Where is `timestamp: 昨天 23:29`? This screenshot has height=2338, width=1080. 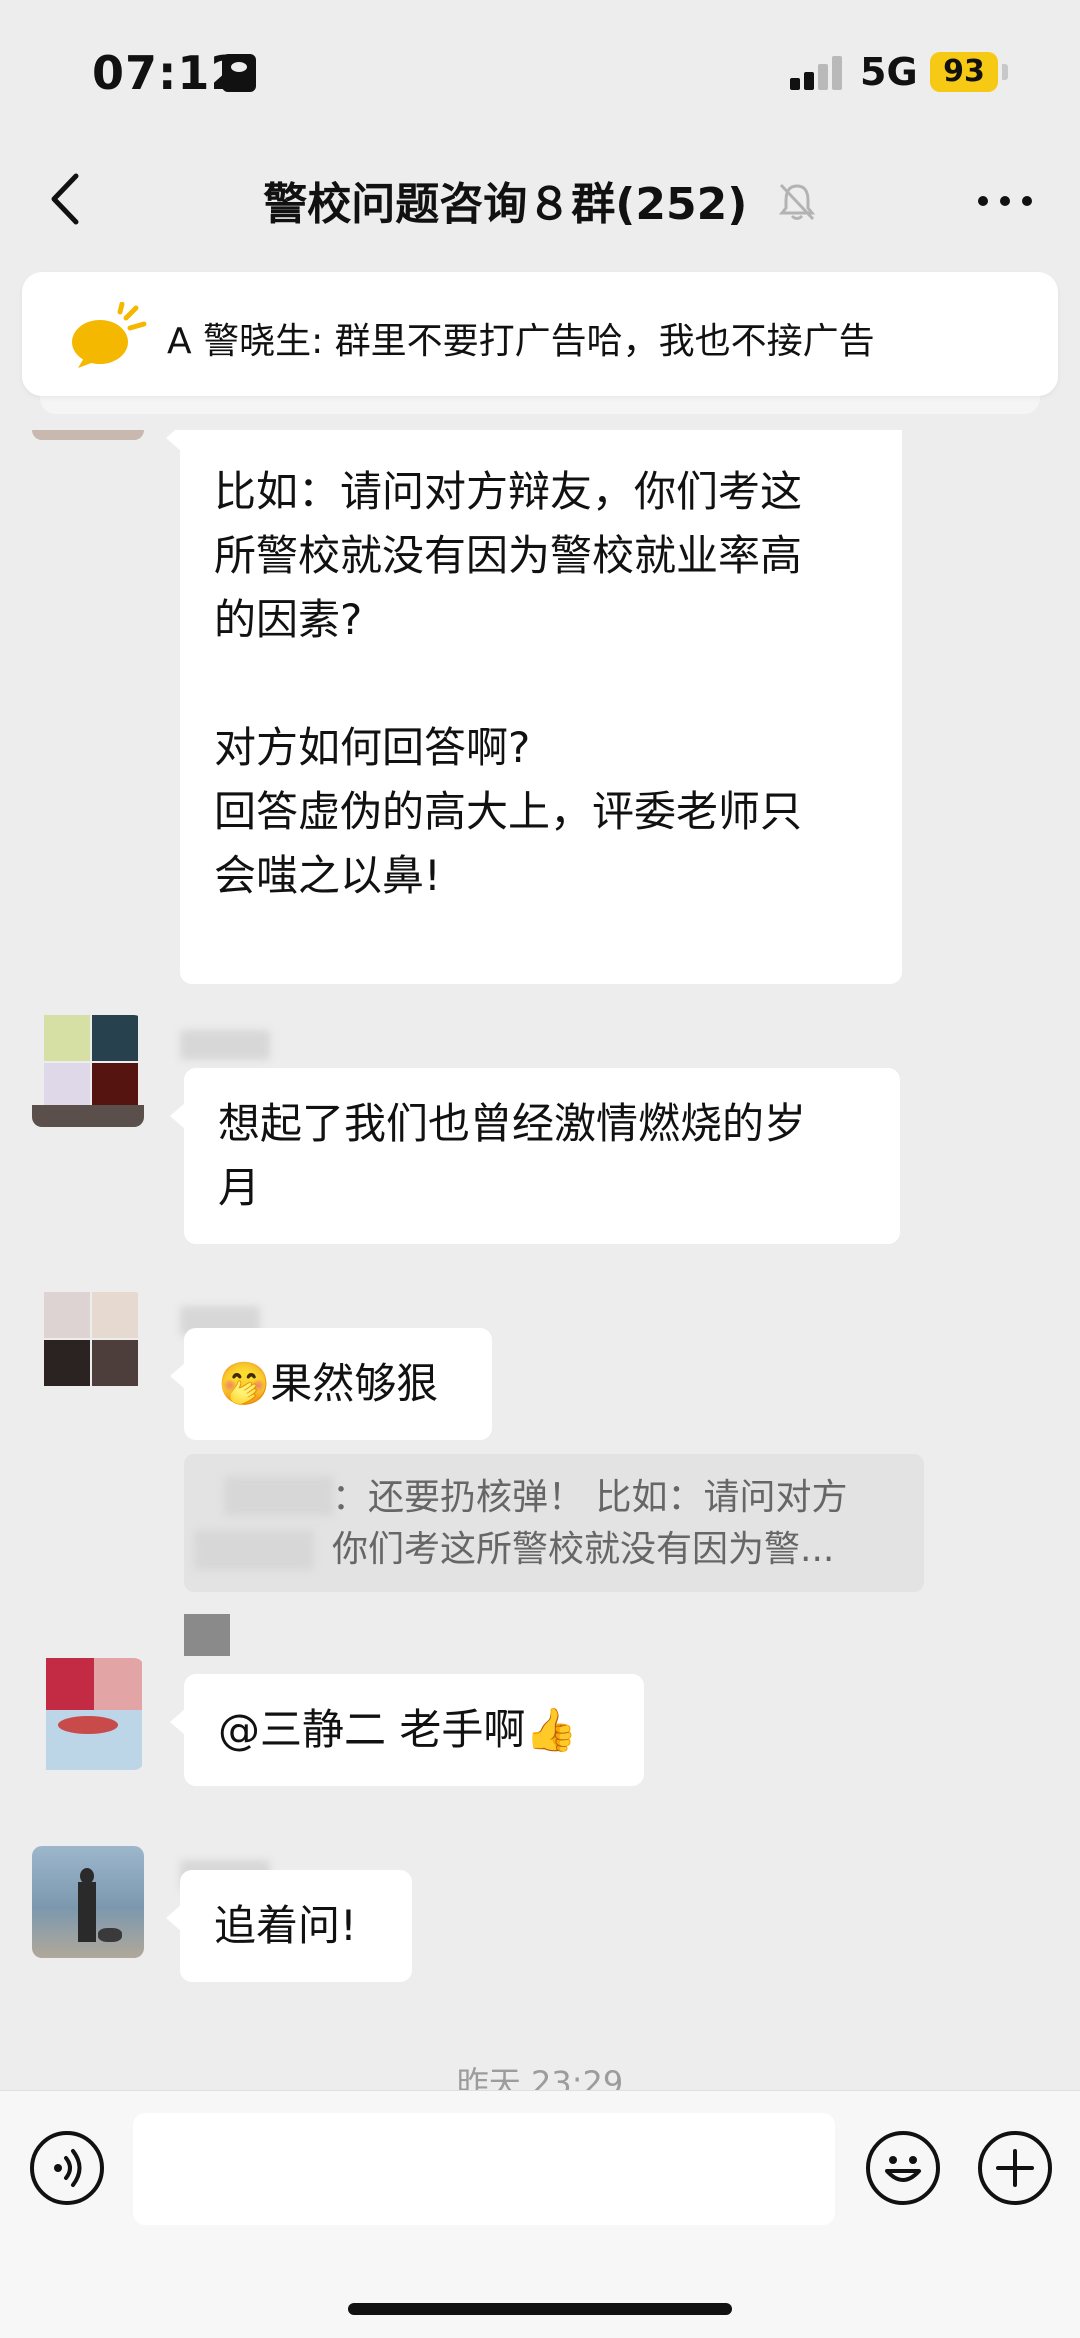
timestamp: 昨天 23:29 is located at coordinates (540, 2077).